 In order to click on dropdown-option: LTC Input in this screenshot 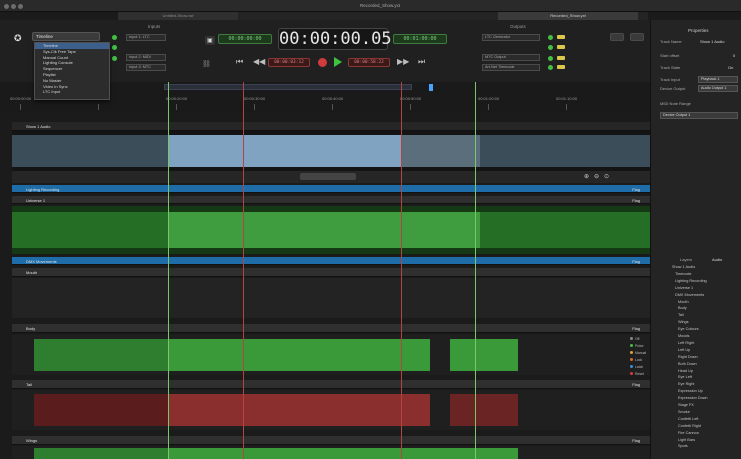, I will do `click(72, 92)`.